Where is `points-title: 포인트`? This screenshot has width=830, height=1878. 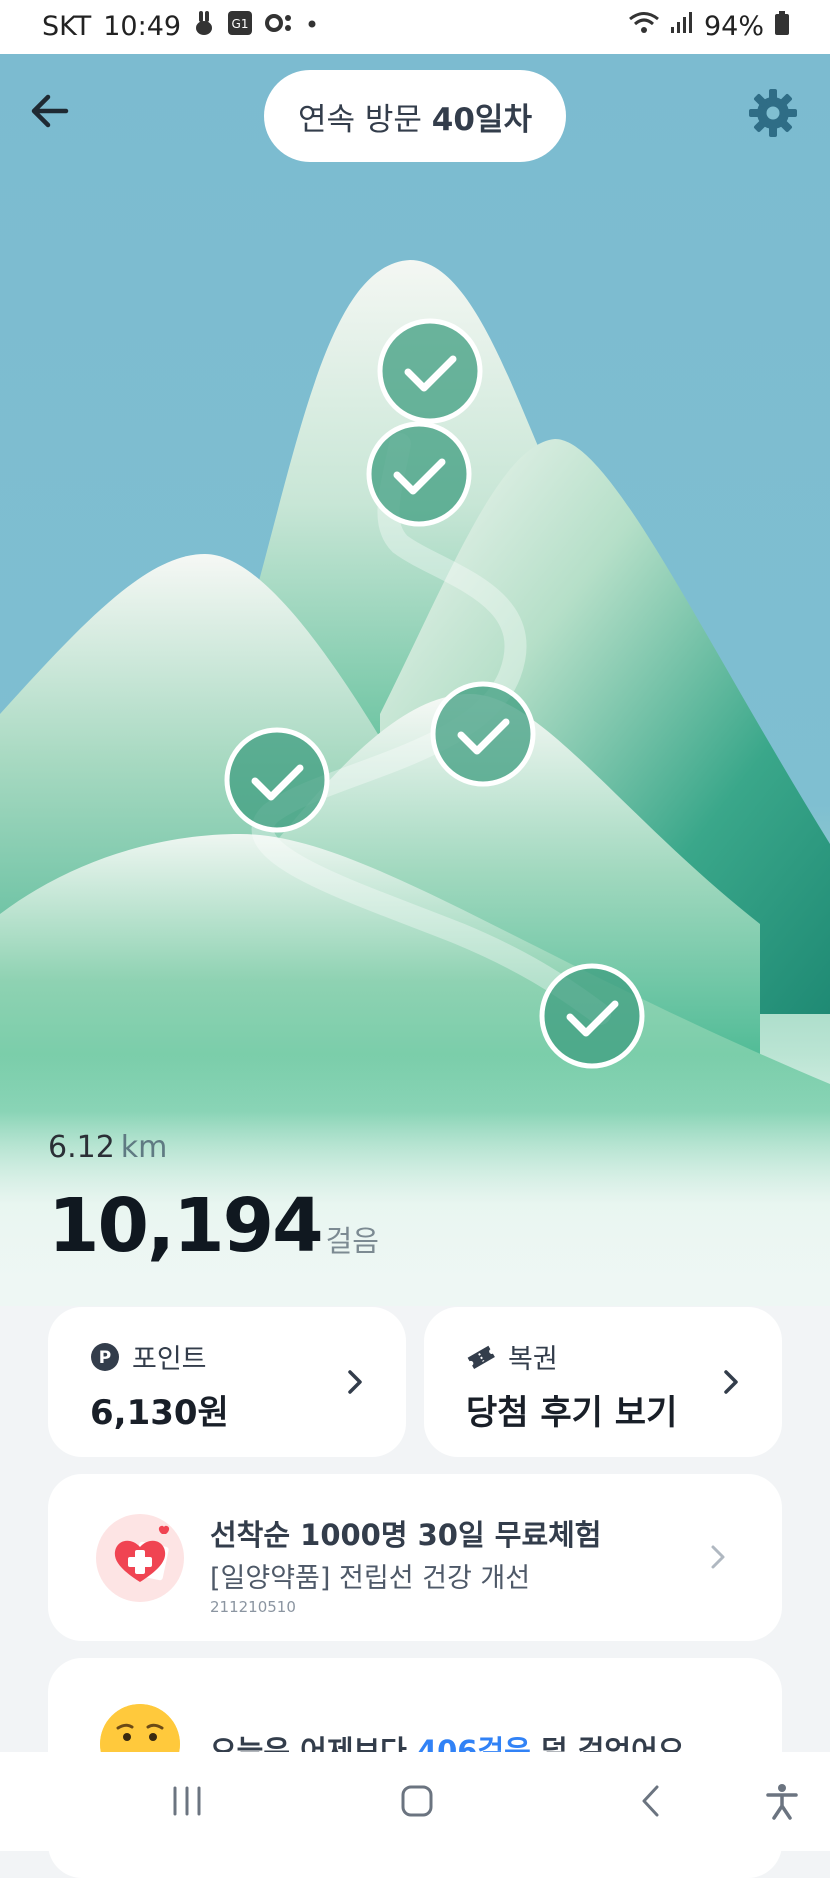 points-title: 포인트 is located at coordinates (169, 1359).